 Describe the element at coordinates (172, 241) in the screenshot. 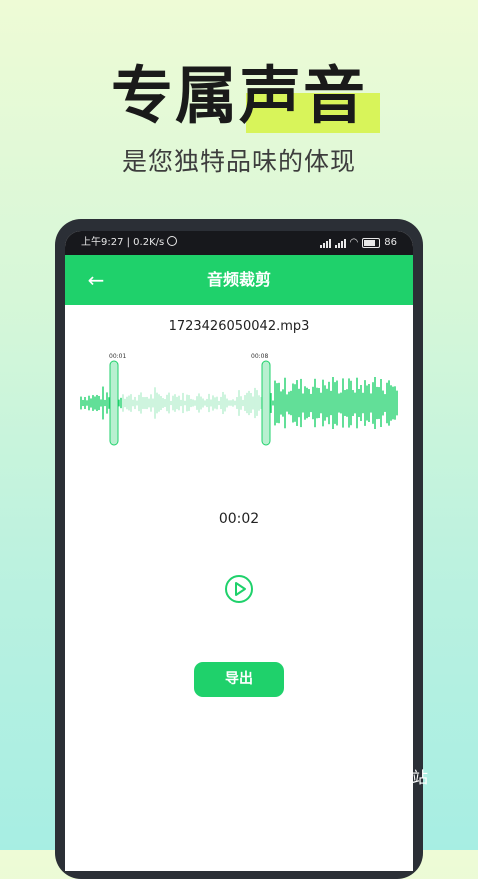

I see `alarm-clock-icon` at that location.